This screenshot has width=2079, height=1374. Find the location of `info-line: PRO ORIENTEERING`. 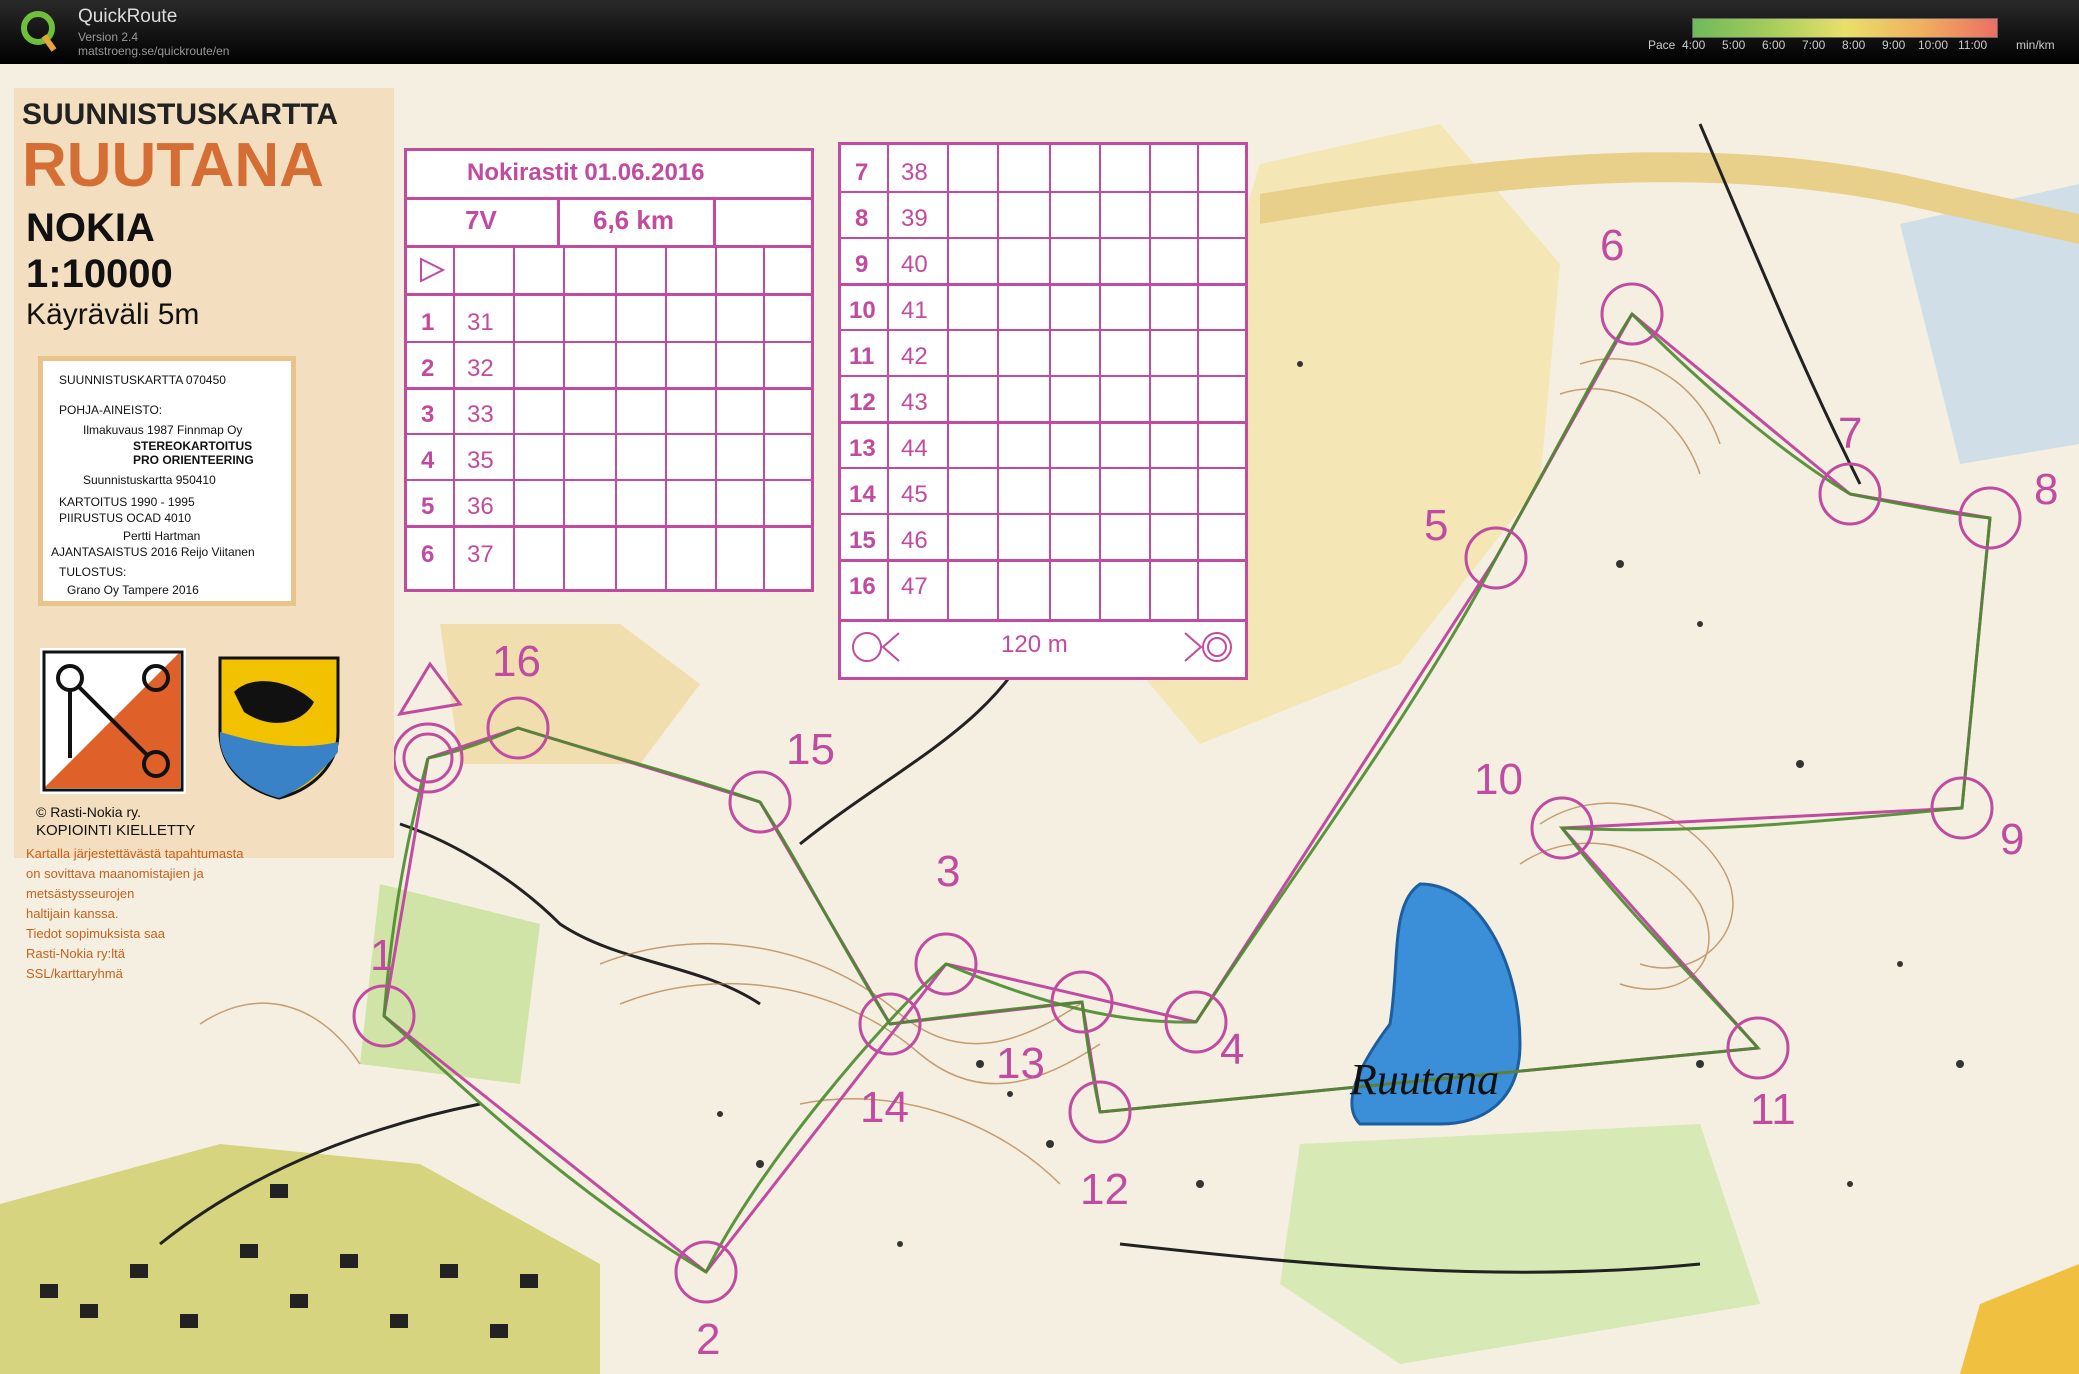

info-line: PRO ORIENTEERING is located at coordinates (193, 460).